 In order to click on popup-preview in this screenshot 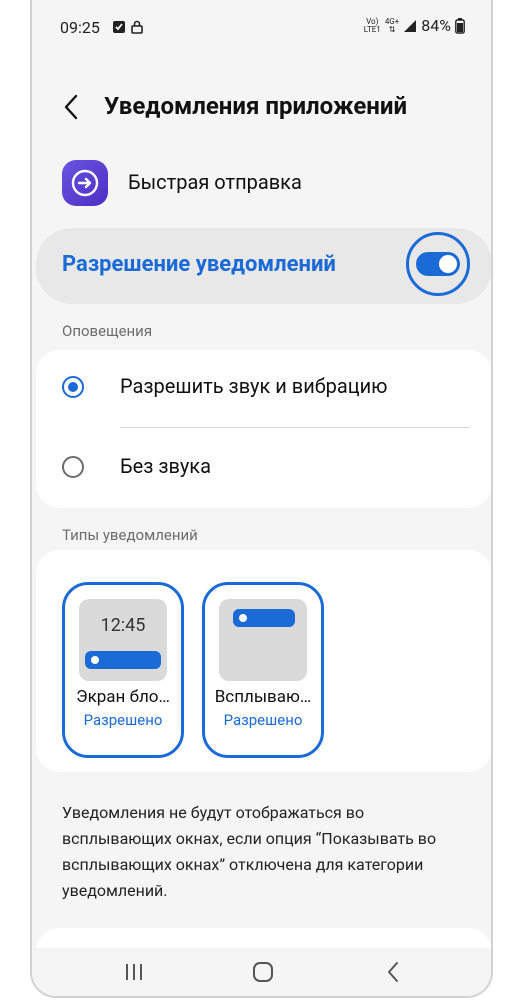, I will do `click(263, 640)`.